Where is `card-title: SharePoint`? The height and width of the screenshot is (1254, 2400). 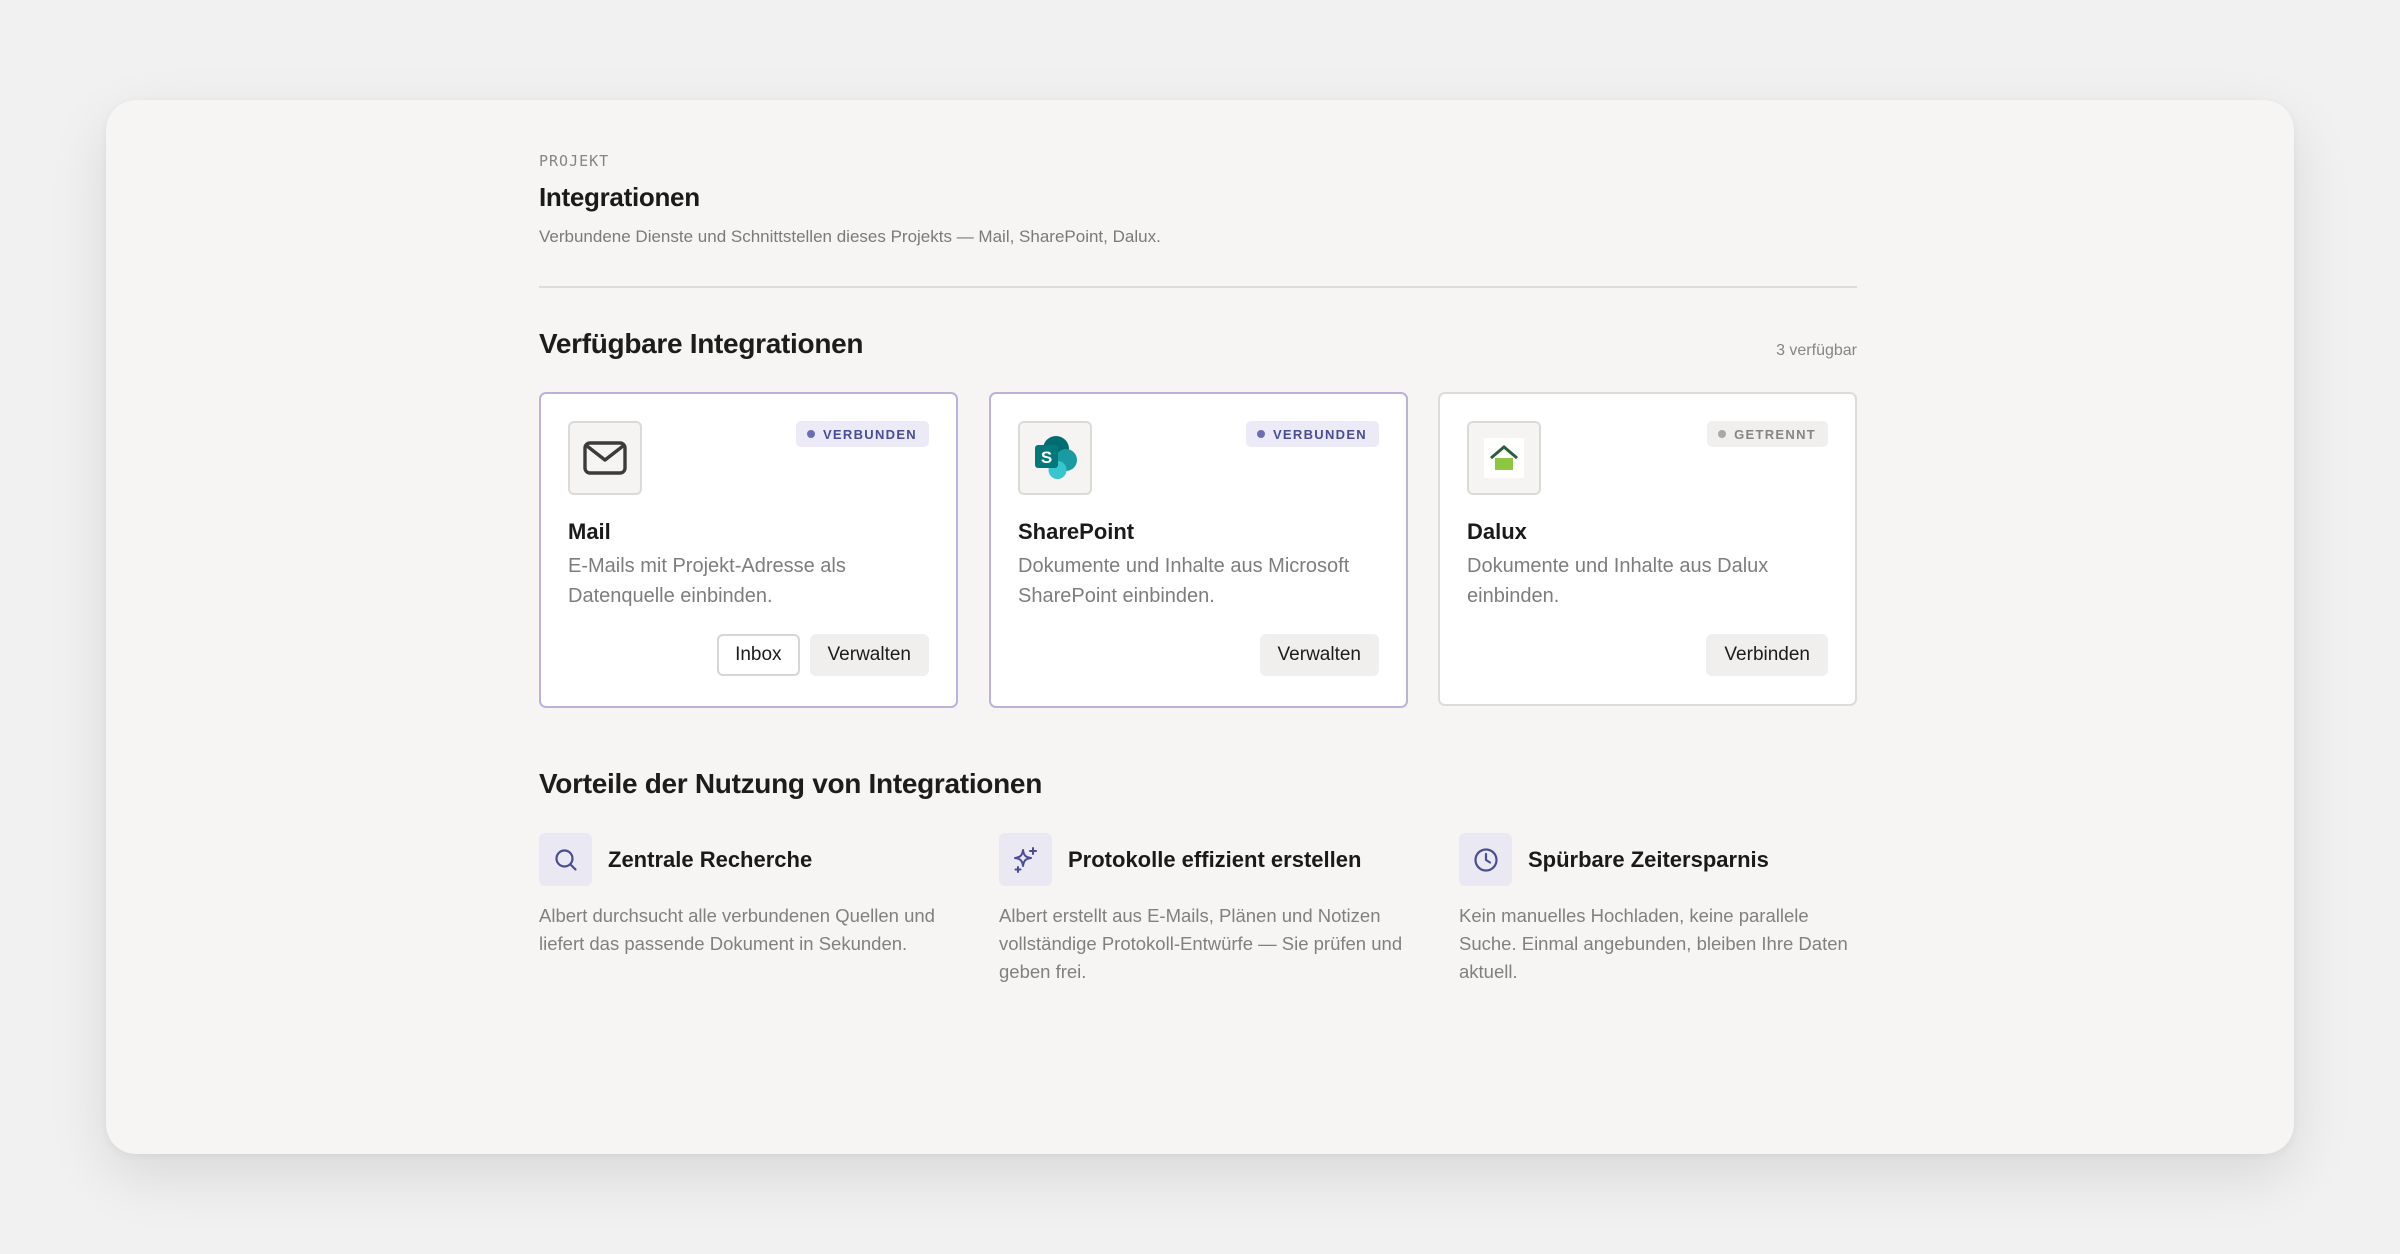
card-title: SharePoint is located at coordinates (1076, 531).